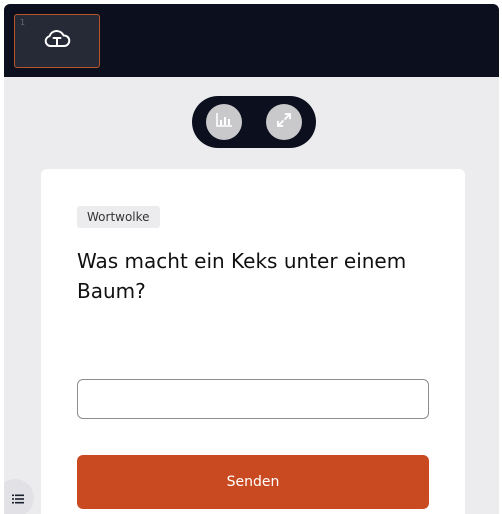  What do you see at coordinates (253, 482) in the screenshot?
I see `send-button: Senden` at bounding box center [253, 482].